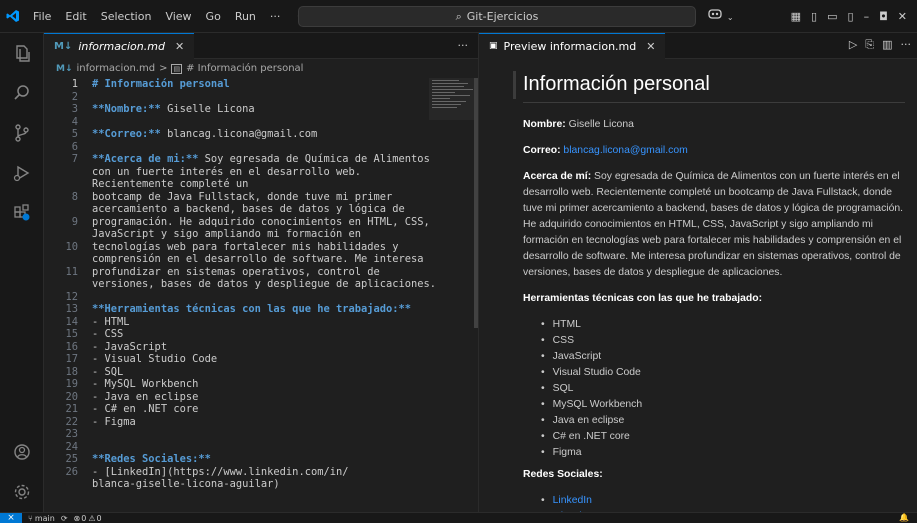  Describe the element at coordinates (22, 133) in the screenshot. I see `source-control-icon` at that location.